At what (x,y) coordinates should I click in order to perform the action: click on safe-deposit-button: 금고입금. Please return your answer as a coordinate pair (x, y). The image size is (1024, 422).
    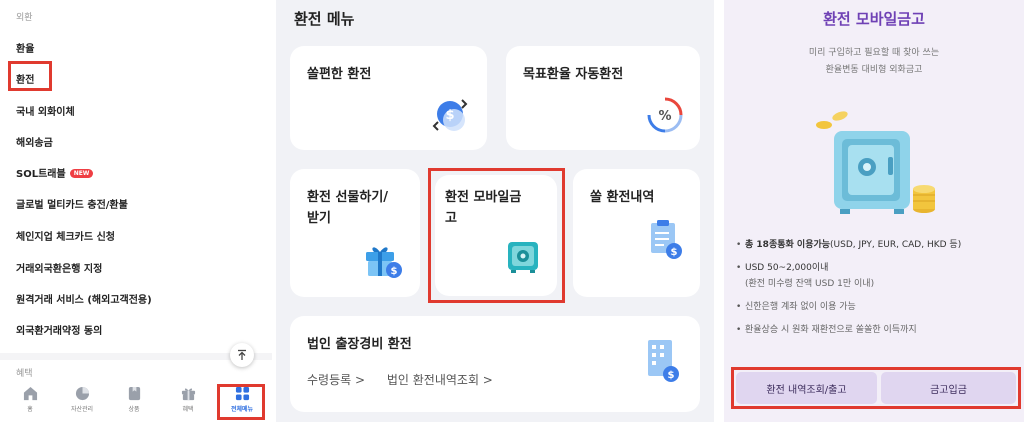
    Looking at the image, I should click on (948, 388).